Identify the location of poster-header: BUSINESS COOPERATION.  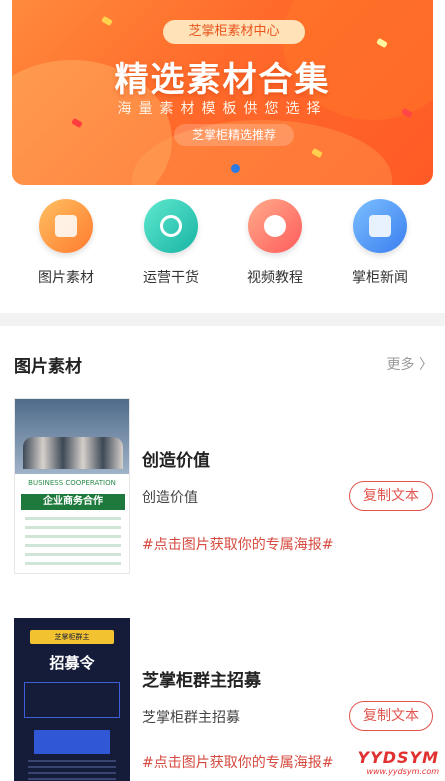
(72, 483).